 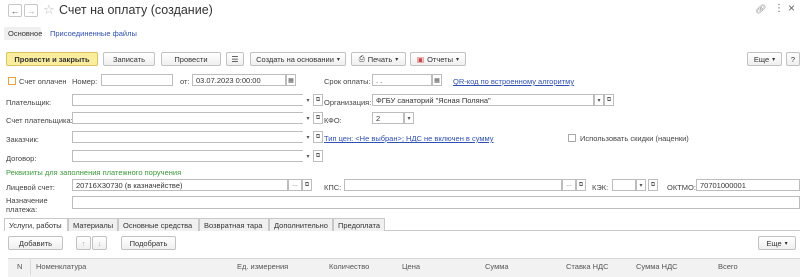 What do you see at coordinates (333, 120) in the screenshot?
I see `kfo-label: КФО:` at bounding box center [333, 120].